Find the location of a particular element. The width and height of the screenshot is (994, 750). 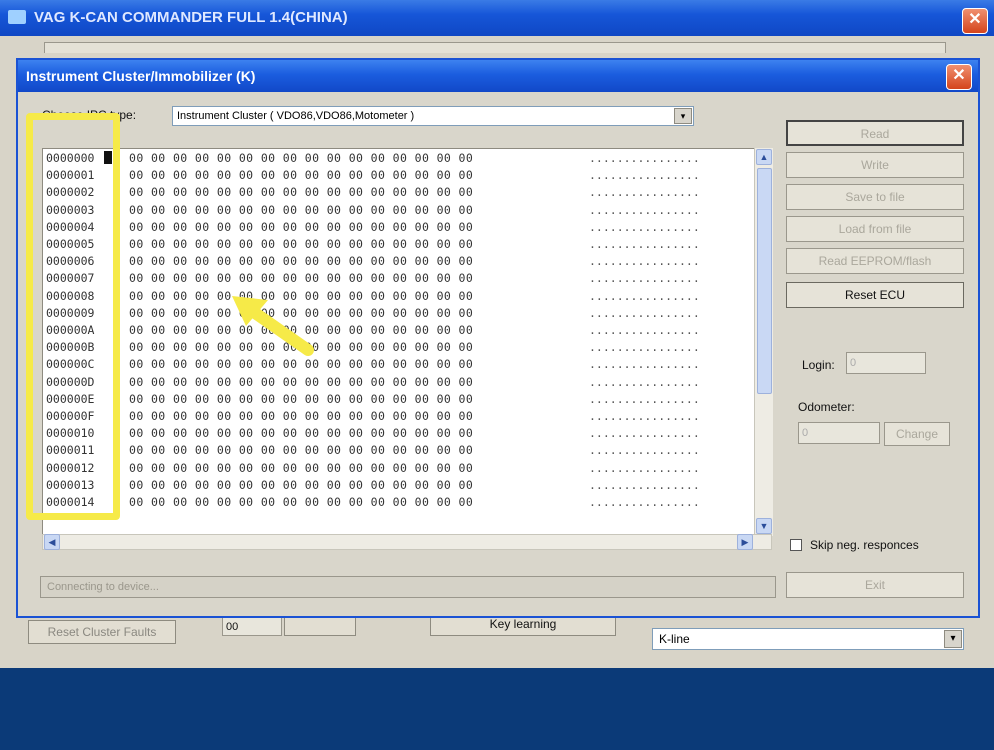

connection-select-value: K-line is located at coordinates (674, 639).